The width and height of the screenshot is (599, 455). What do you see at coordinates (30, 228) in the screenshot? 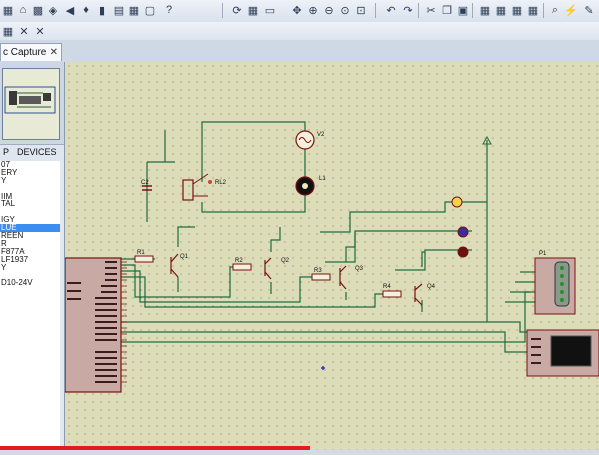
I see `device-list-item: LUE` at bounding box center [30, 228].